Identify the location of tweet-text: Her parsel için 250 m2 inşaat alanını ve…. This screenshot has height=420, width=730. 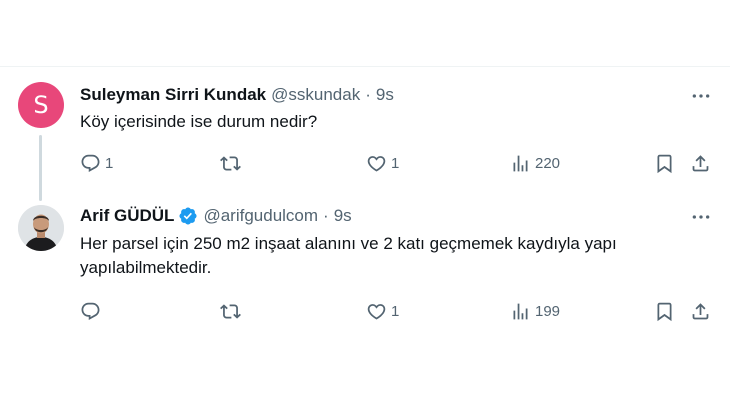
(348, 255).